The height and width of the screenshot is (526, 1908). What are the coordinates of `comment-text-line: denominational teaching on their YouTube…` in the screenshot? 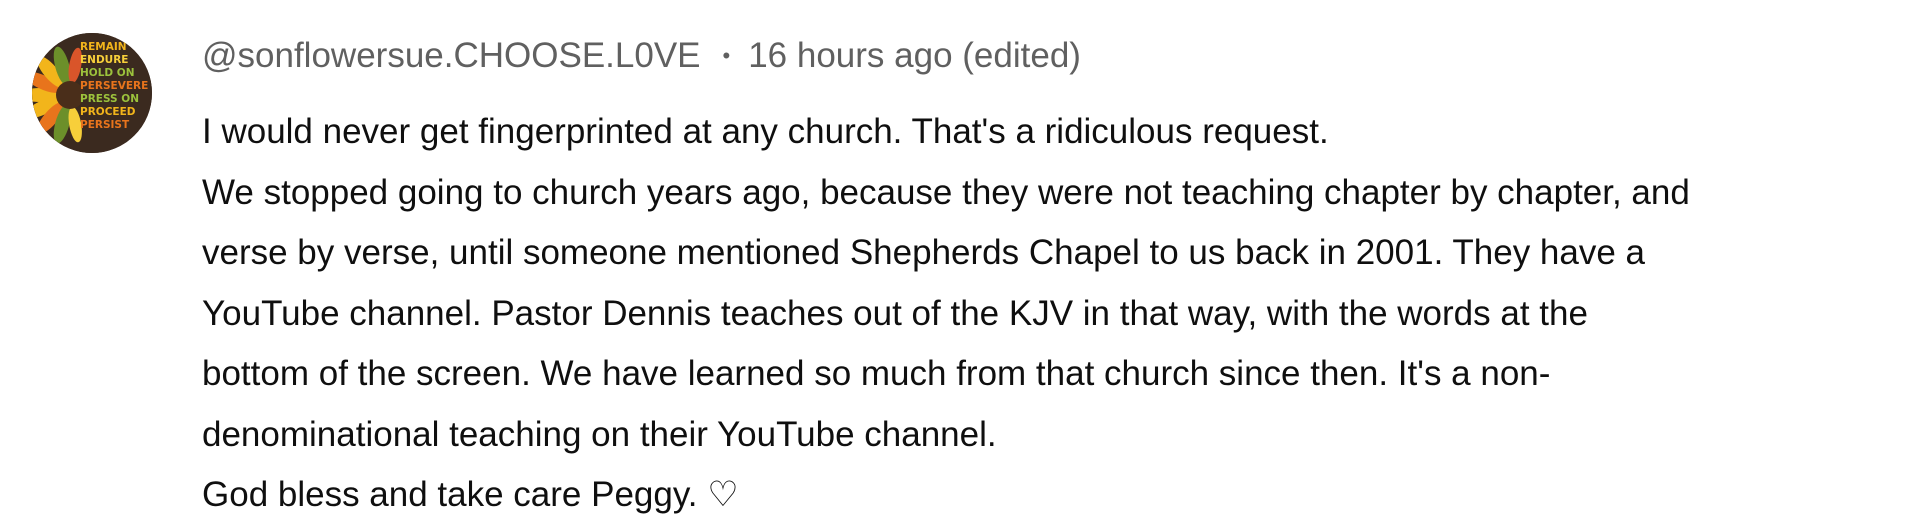 It's located at (599, 434).